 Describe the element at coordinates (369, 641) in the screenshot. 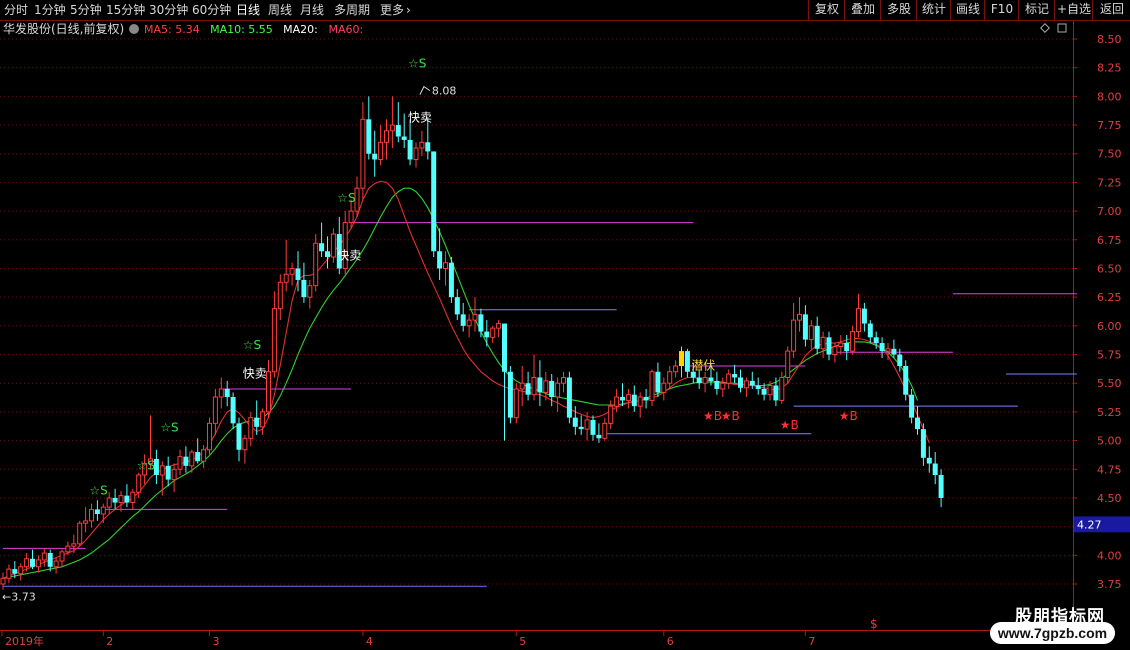

I see `x-tick-label: 4` at that location.